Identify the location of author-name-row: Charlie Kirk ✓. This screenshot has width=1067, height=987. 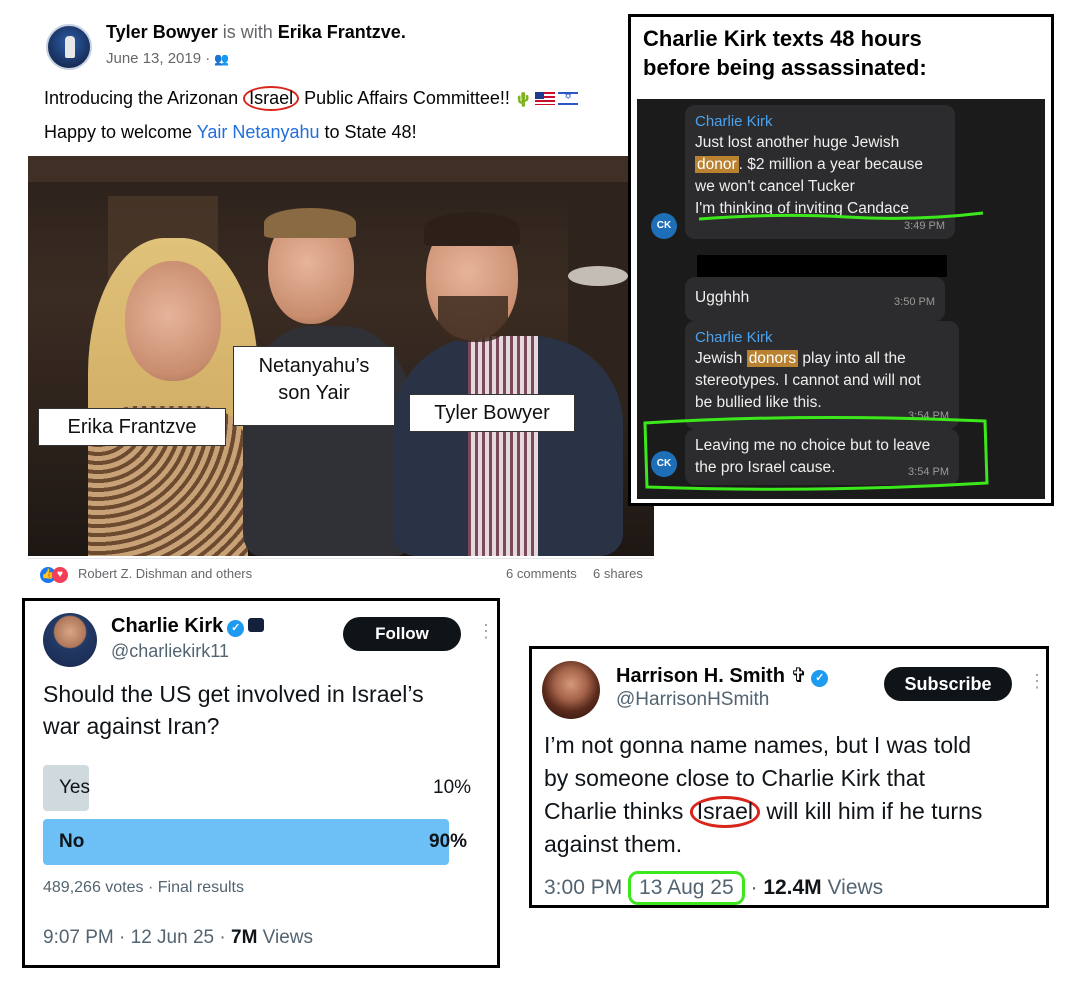
(188, 626).